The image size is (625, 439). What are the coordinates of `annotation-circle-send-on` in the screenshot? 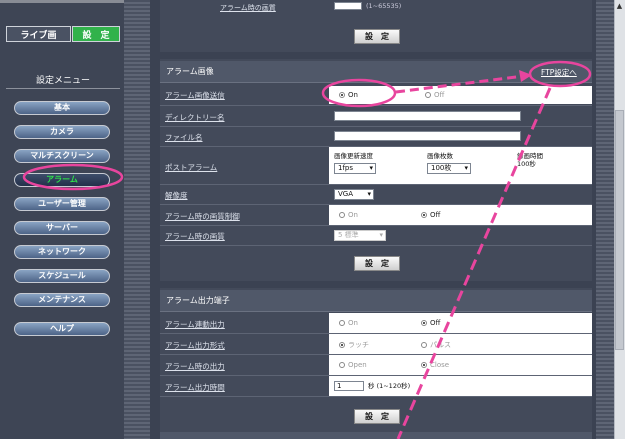 It's located at (359, 93).